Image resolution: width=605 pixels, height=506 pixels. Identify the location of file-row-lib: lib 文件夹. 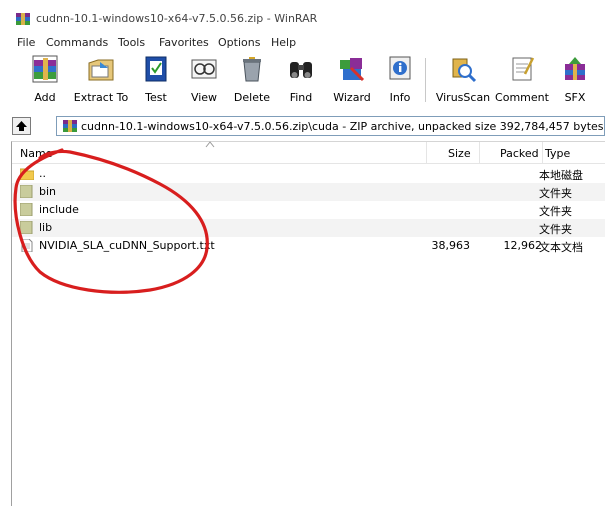
(308, 228).